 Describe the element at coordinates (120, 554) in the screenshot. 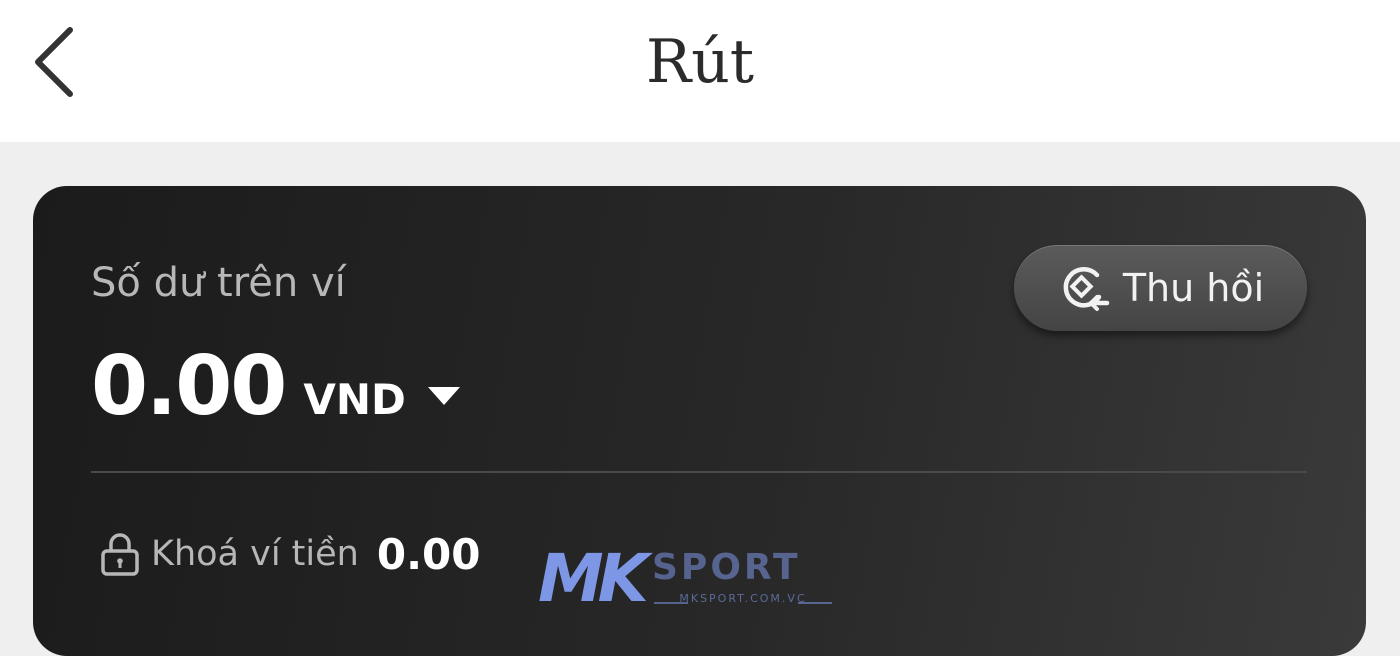

I see `lock-icon` at that location.